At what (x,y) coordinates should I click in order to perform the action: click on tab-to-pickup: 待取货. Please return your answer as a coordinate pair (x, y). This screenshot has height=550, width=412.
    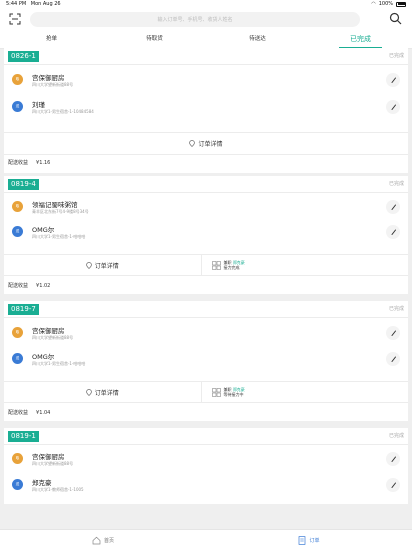
    Looking at the image, I should click on (154, 40).